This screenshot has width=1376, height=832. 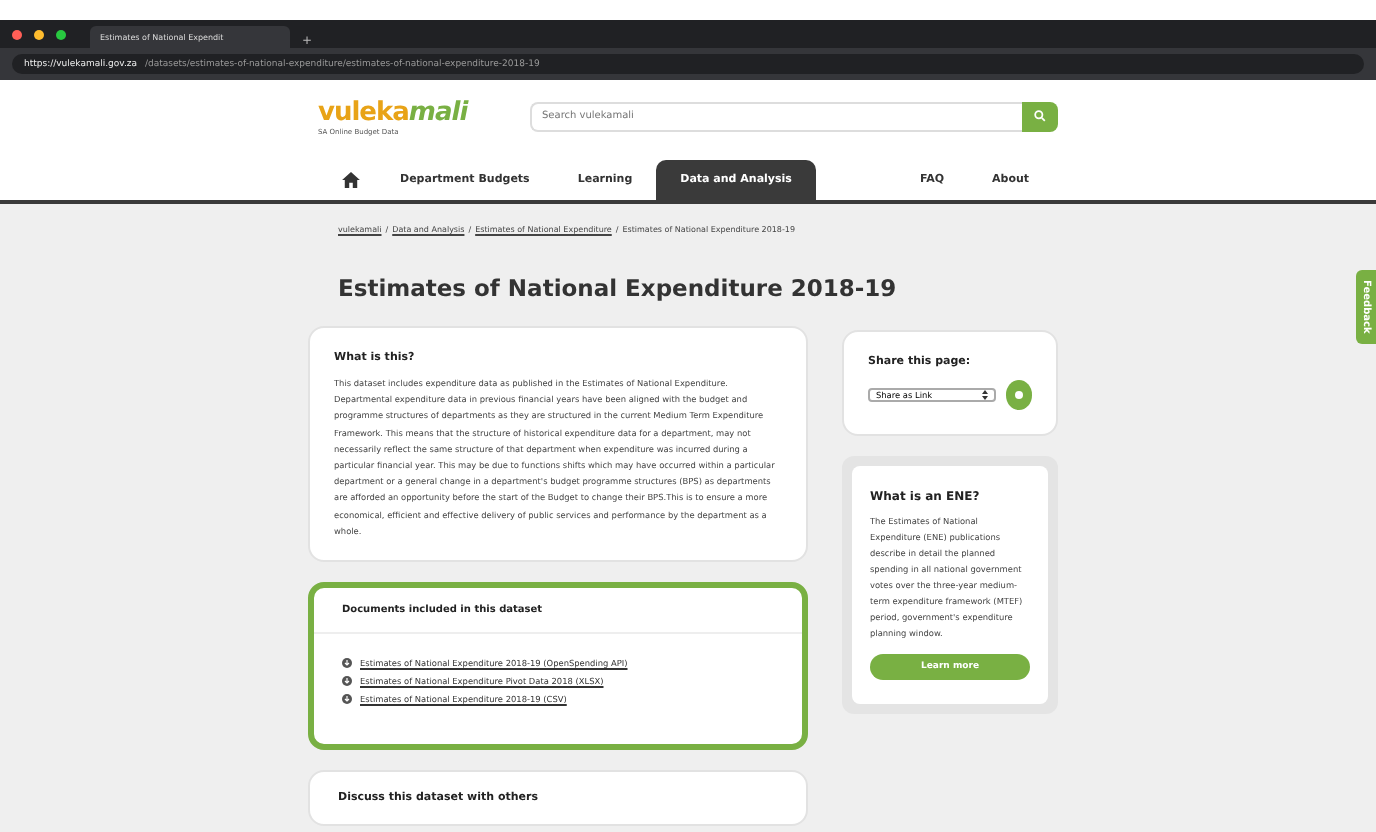 What do you see at coordinates (17, 34) in the screenshot?
I see `close-dot-icon` at bounding box center [17, 34].